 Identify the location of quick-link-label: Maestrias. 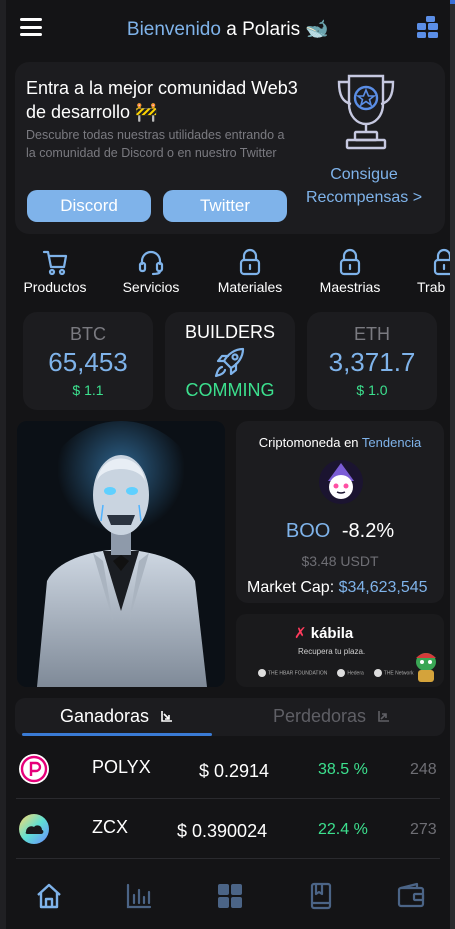
(350, 287).